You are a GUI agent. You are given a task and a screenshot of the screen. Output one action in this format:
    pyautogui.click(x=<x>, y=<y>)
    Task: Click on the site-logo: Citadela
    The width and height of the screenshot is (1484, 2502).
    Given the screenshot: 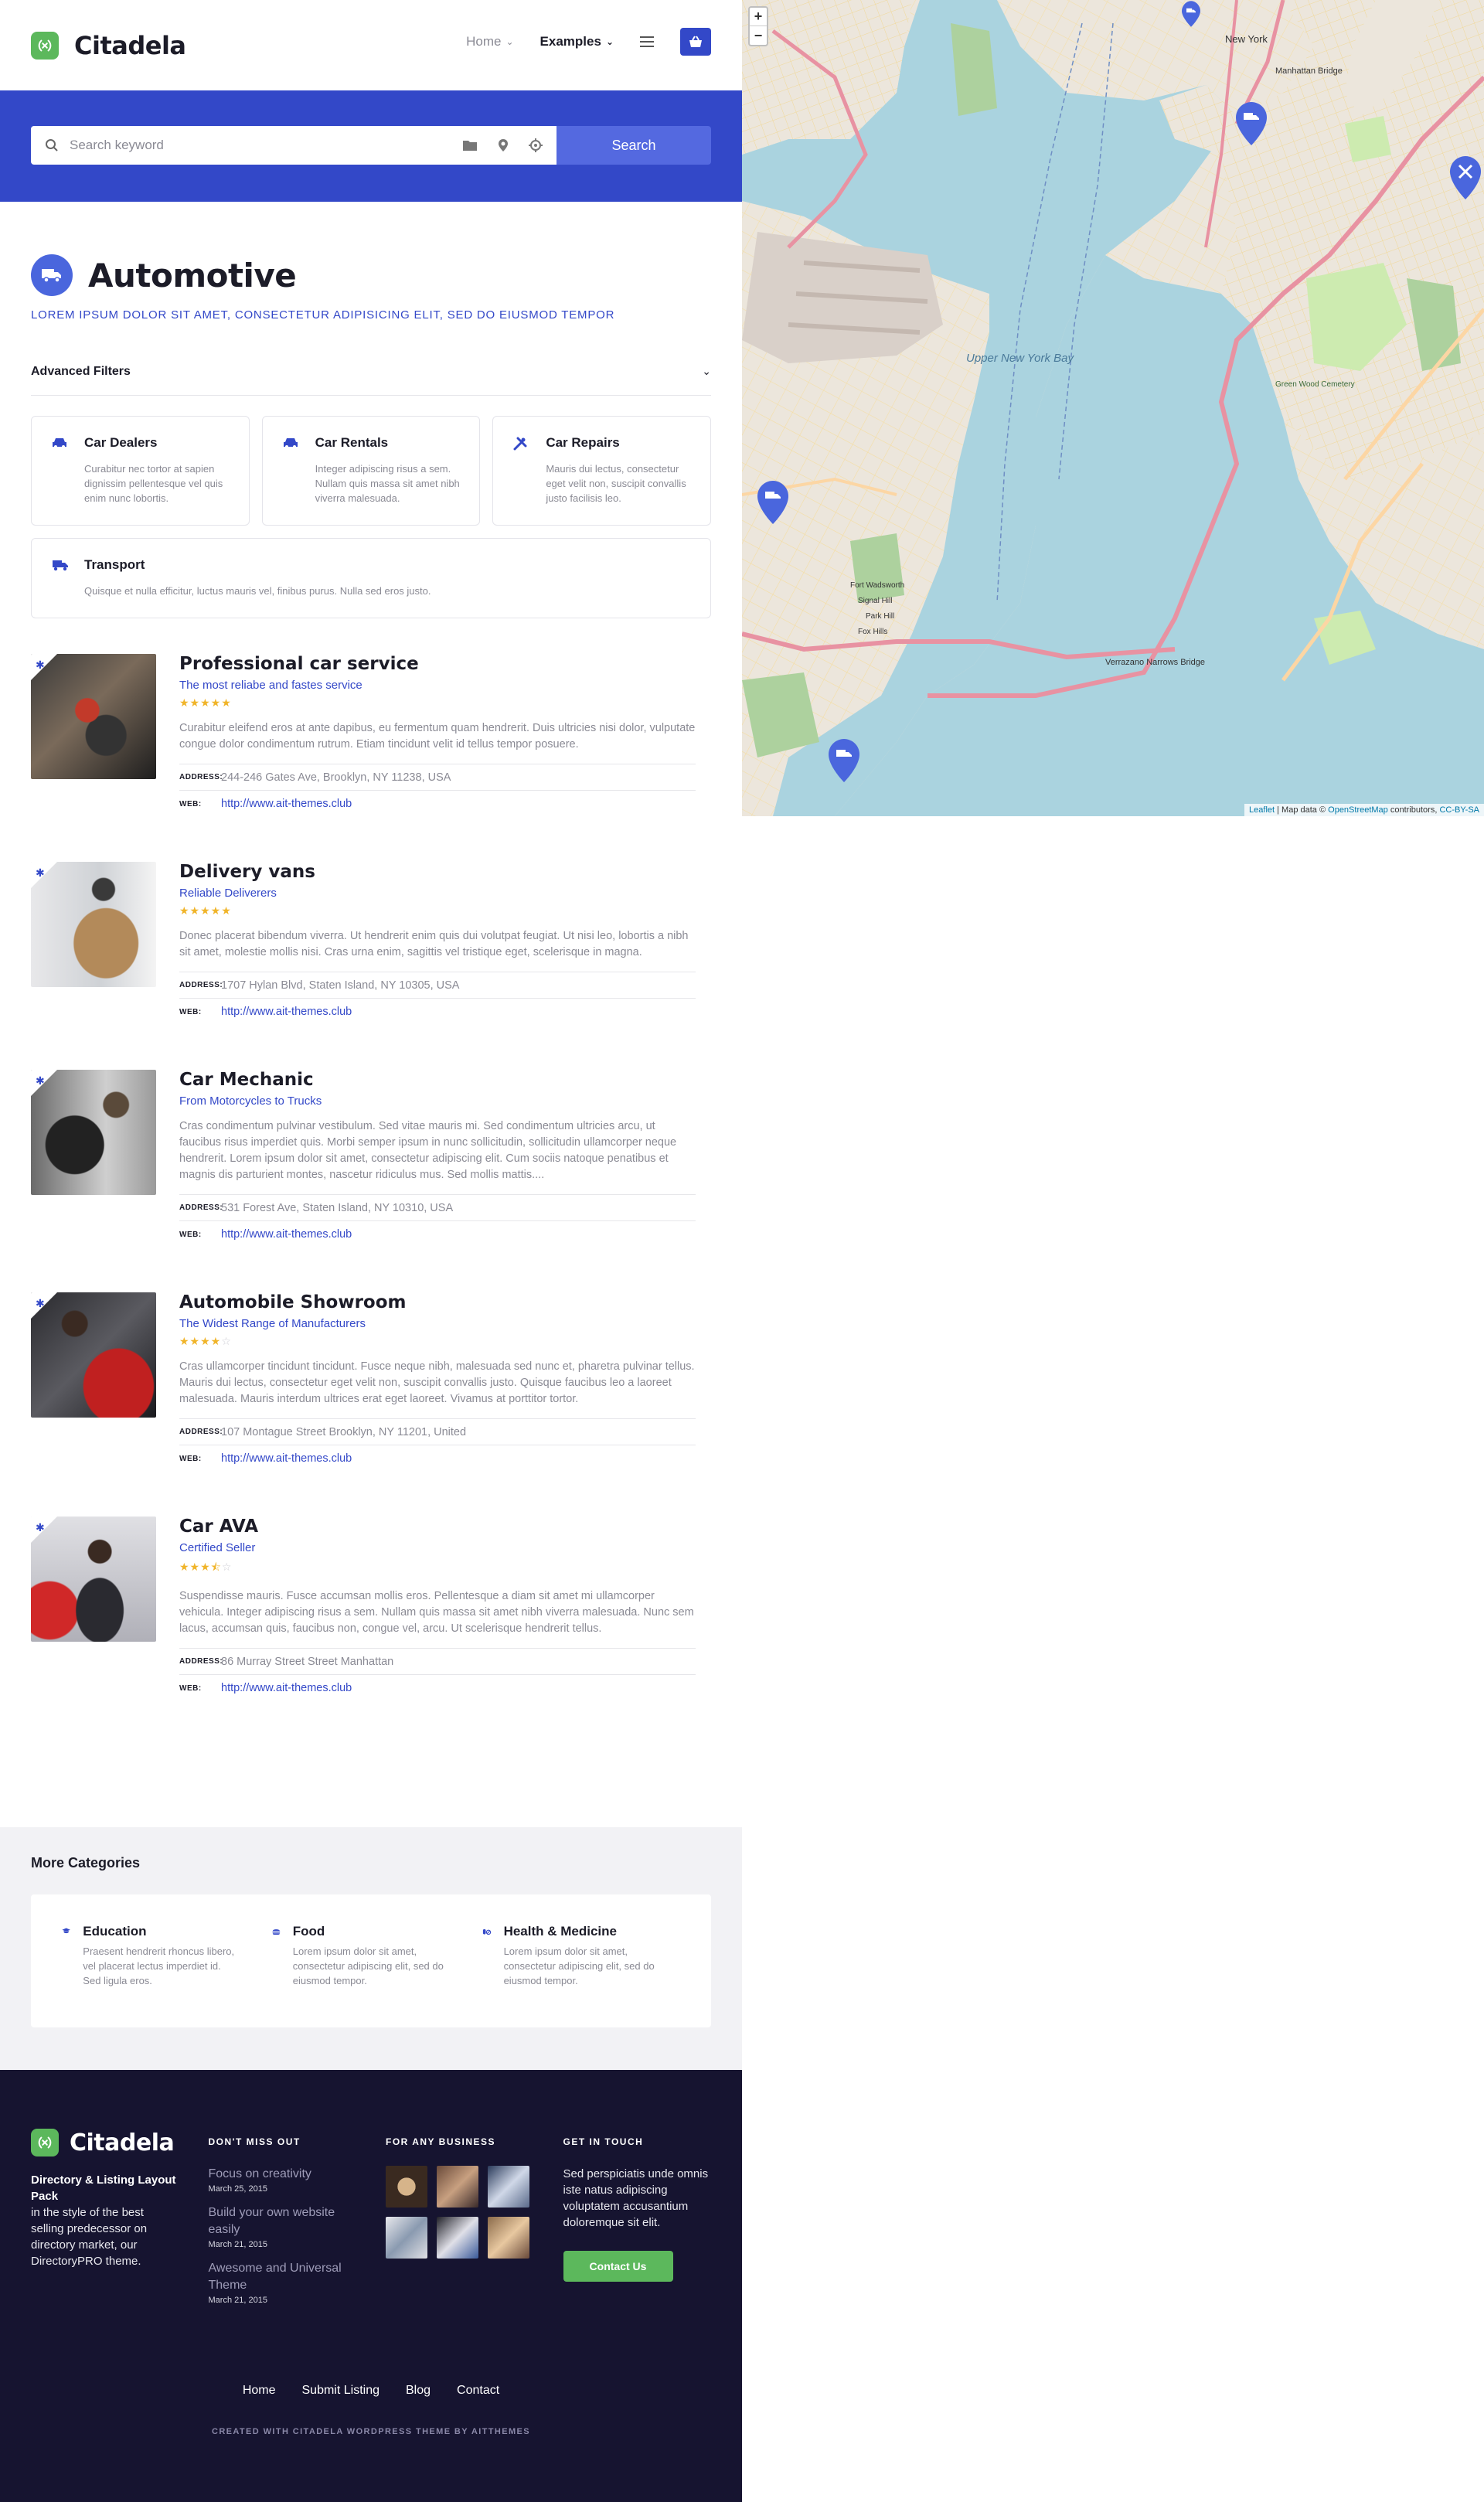 What is the action you would take?
    pyautogui.click(x=108, y=45)
    